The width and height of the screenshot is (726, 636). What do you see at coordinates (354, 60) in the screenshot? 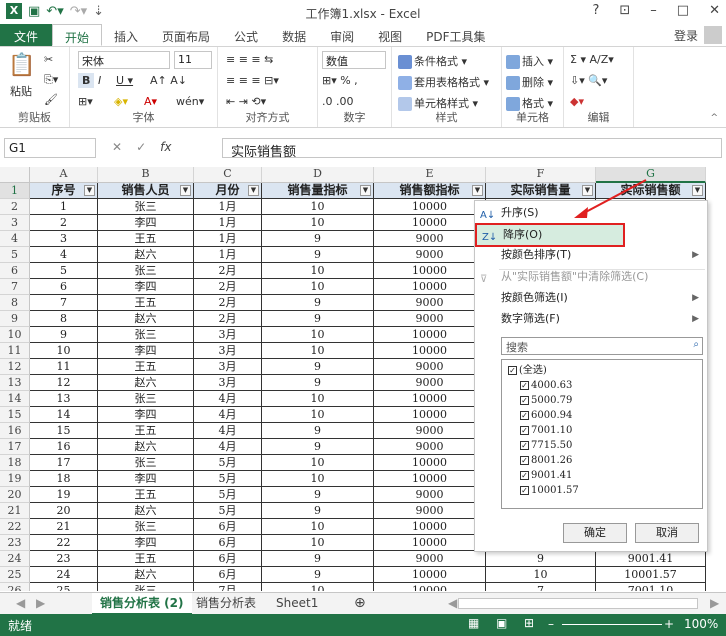
I see `number-format-select: 数值` at bounding box center [354, 60].